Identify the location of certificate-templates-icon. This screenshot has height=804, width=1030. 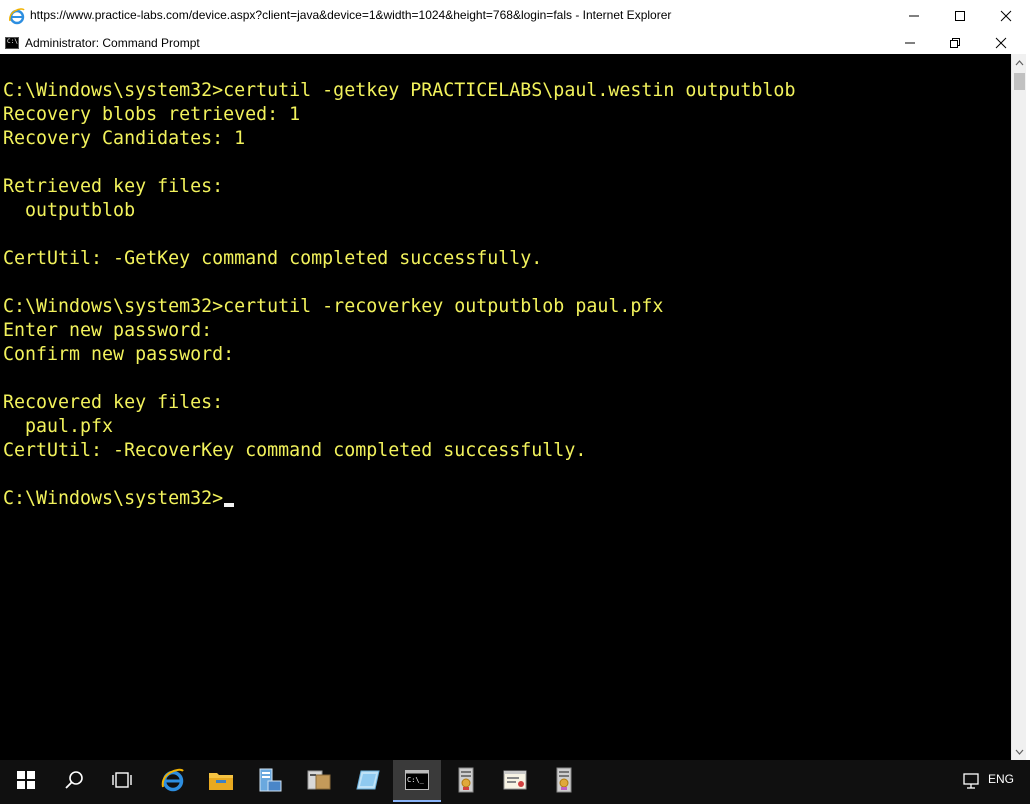
(515, 780).